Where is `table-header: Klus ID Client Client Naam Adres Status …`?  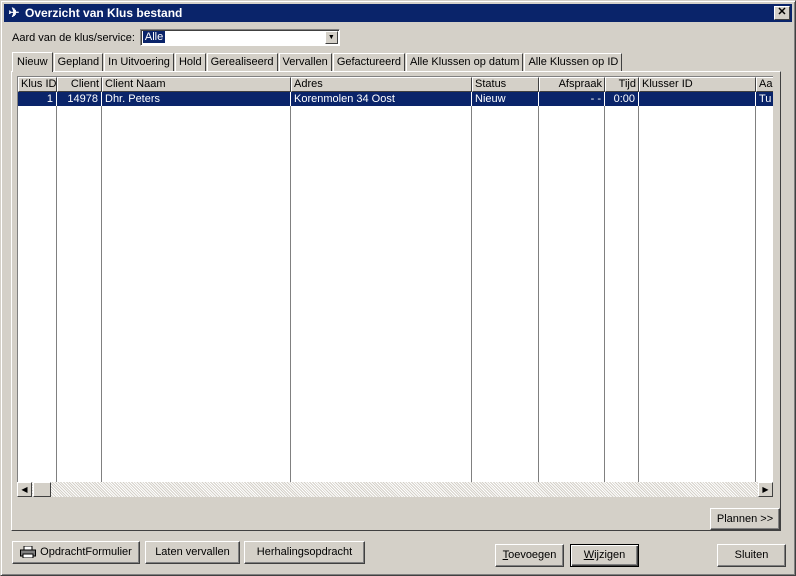 table-header: Klus ID Client Client Naam Adres Status … is located at coordinates (395, 84).